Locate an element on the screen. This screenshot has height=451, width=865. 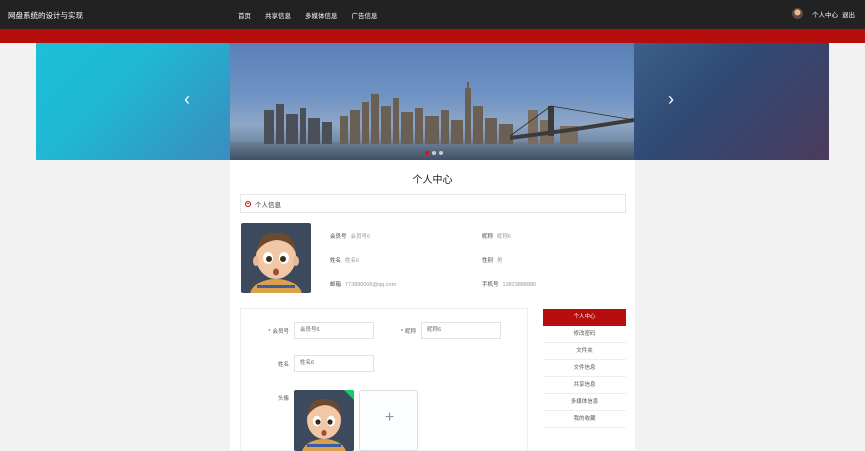
side-menu-item-shared-info: 共享信息 is located at coordinates (584, 385).